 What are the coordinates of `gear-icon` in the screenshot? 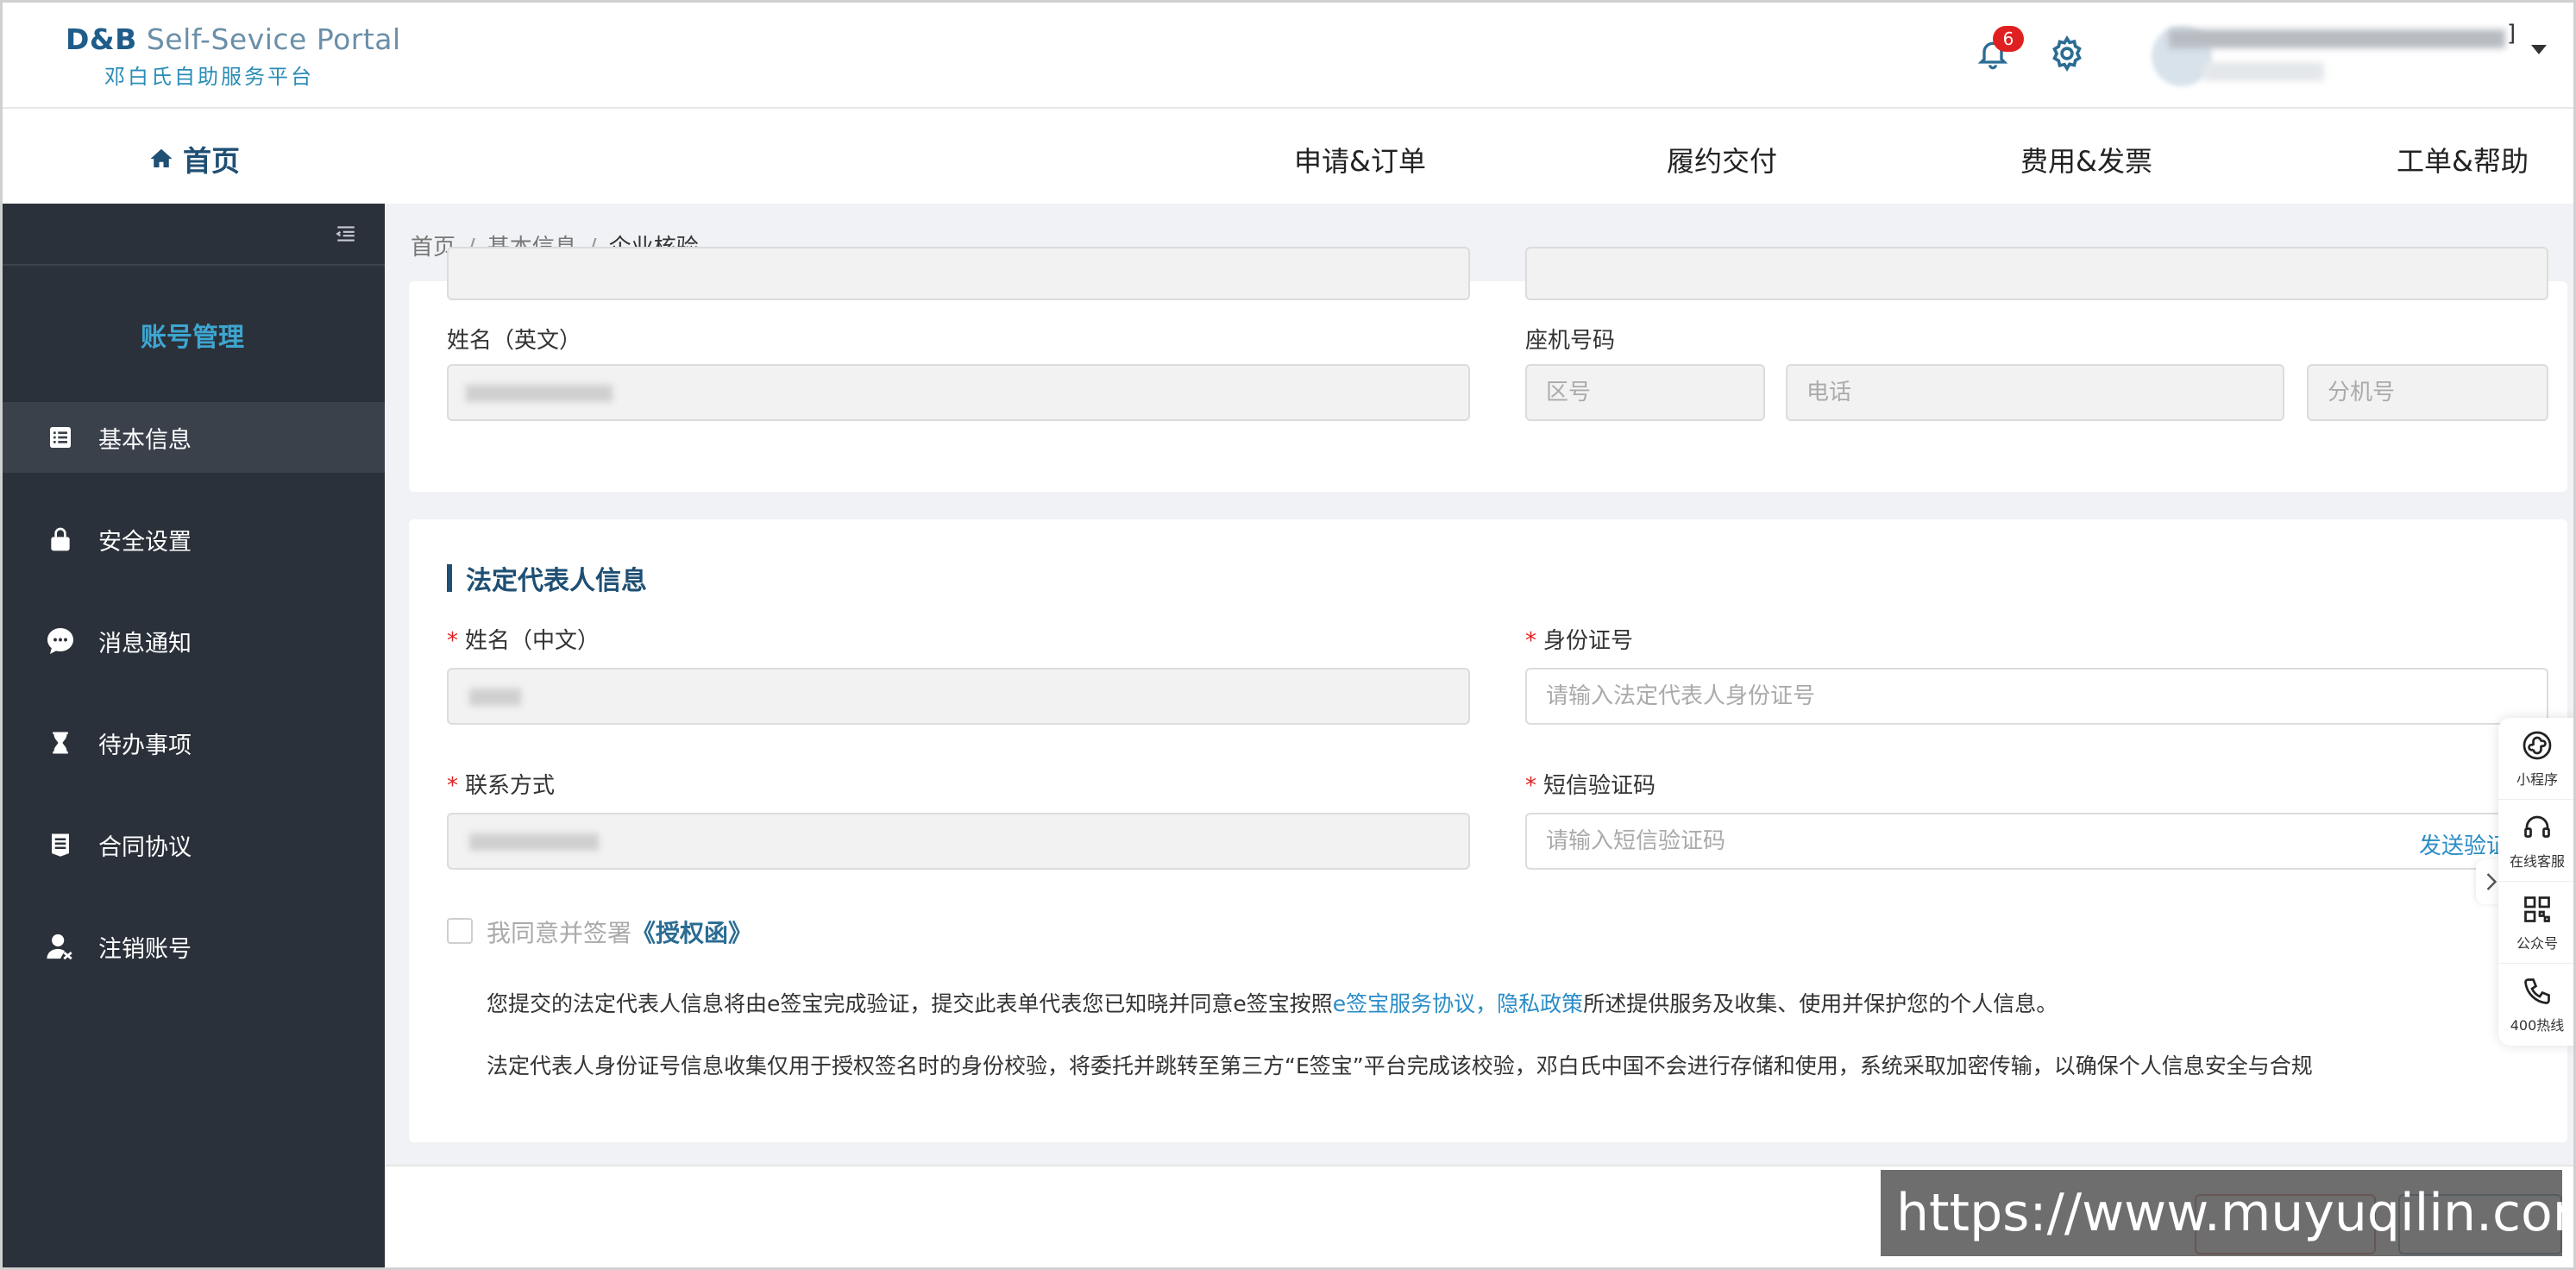 It's located at (2067, 53).